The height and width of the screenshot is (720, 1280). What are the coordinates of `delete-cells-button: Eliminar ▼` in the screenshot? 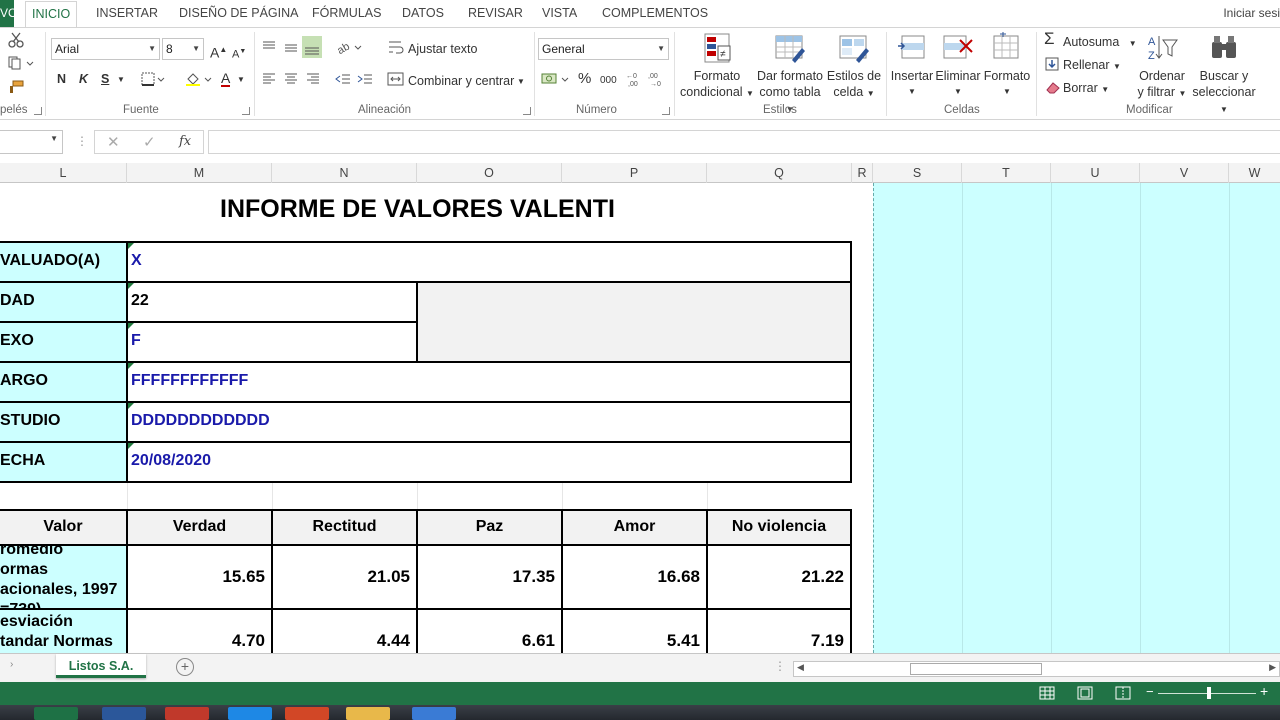 It's located at (958, 66).